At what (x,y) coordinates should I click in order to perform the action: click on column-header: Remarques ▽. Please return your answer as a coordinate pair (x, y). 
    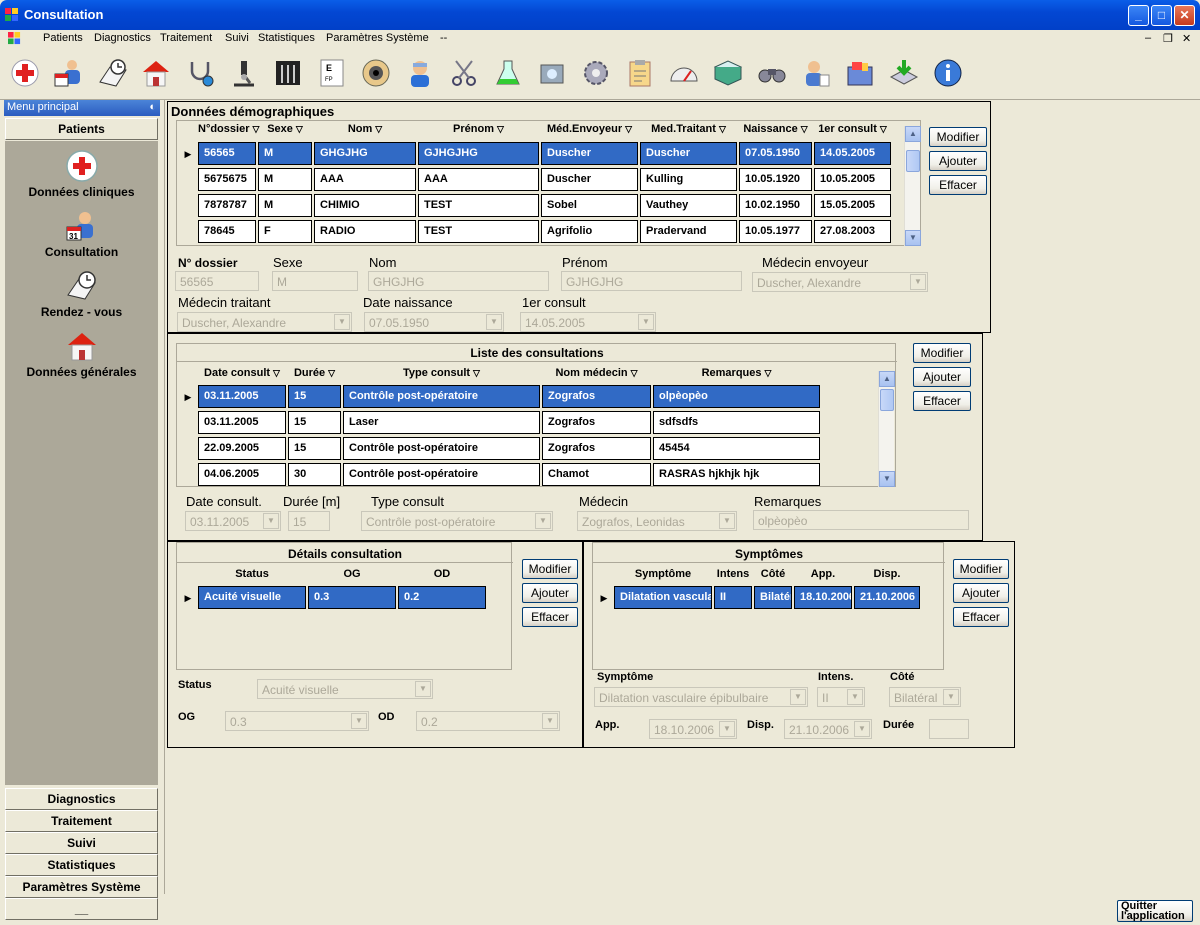
    Looking at the image, I should click on (736, 373).